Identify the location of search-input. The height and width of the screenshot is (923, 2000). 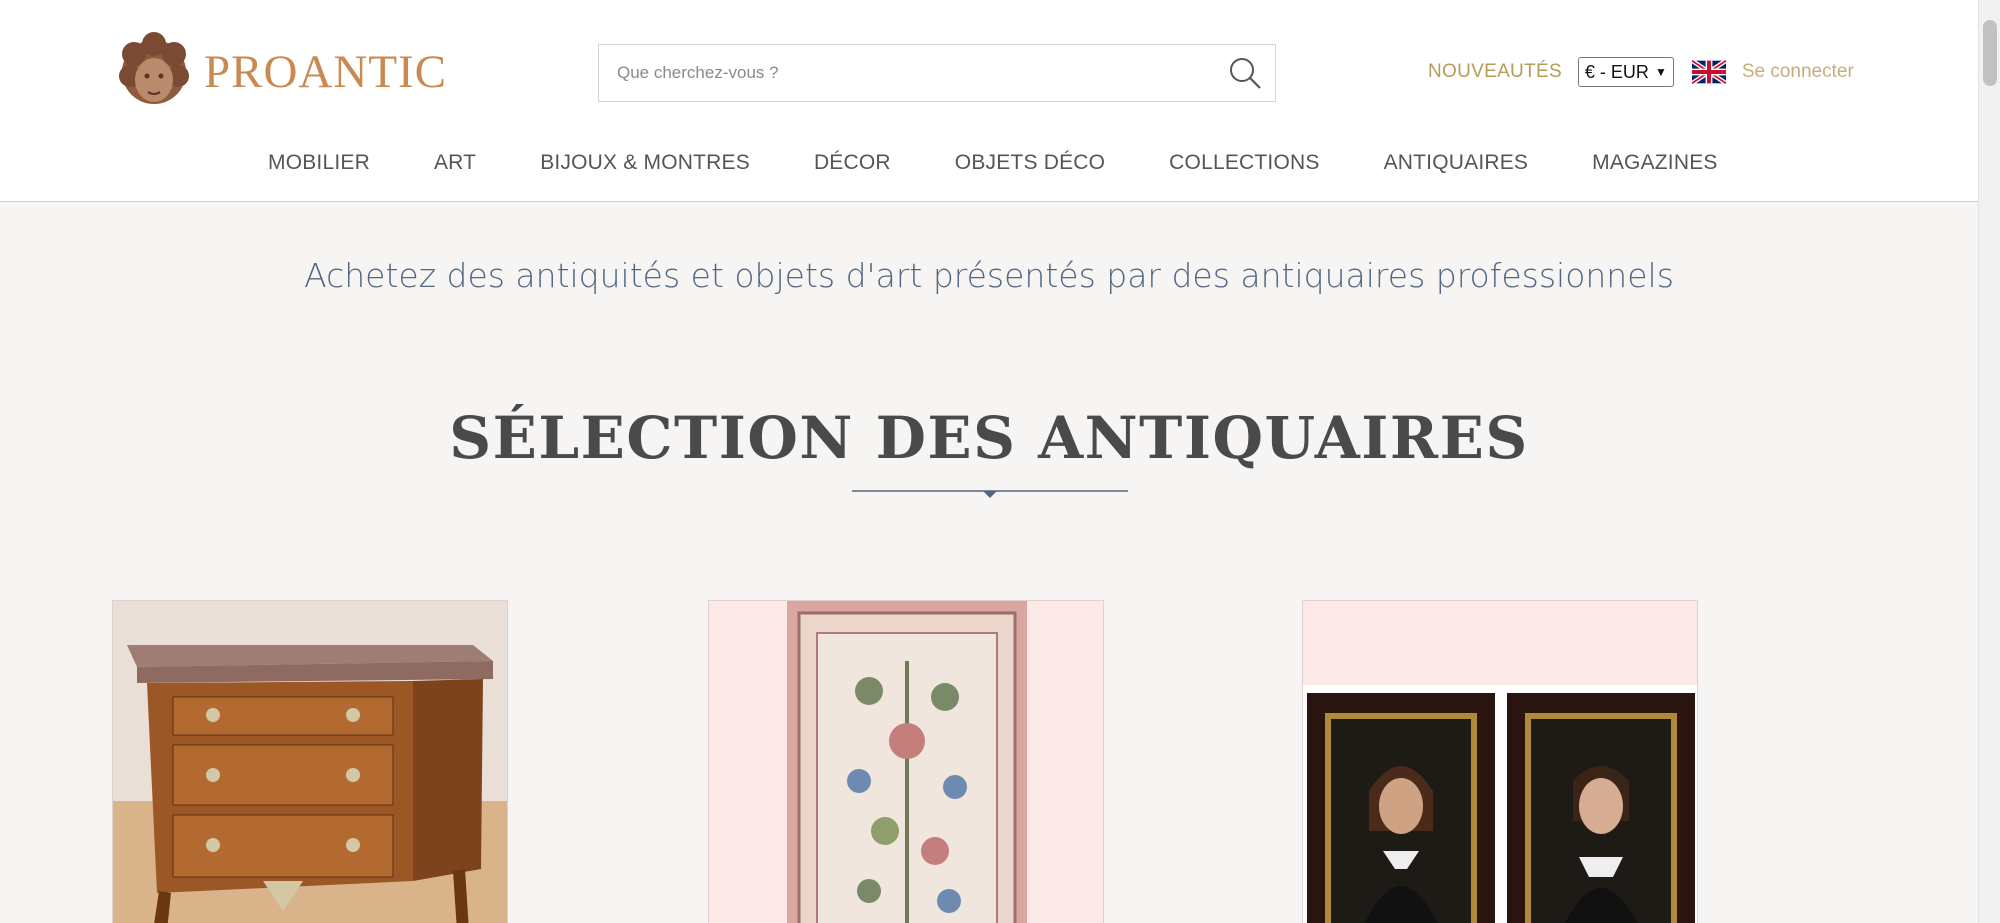
(912, 73).